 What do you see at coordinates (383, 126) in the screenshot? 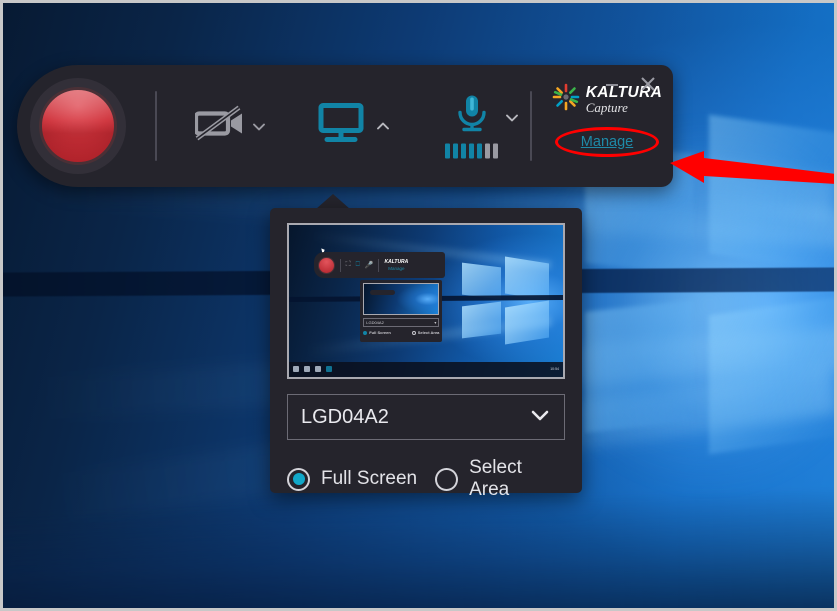
I see `chevron-up-icon` at bounding box center [383, 126].